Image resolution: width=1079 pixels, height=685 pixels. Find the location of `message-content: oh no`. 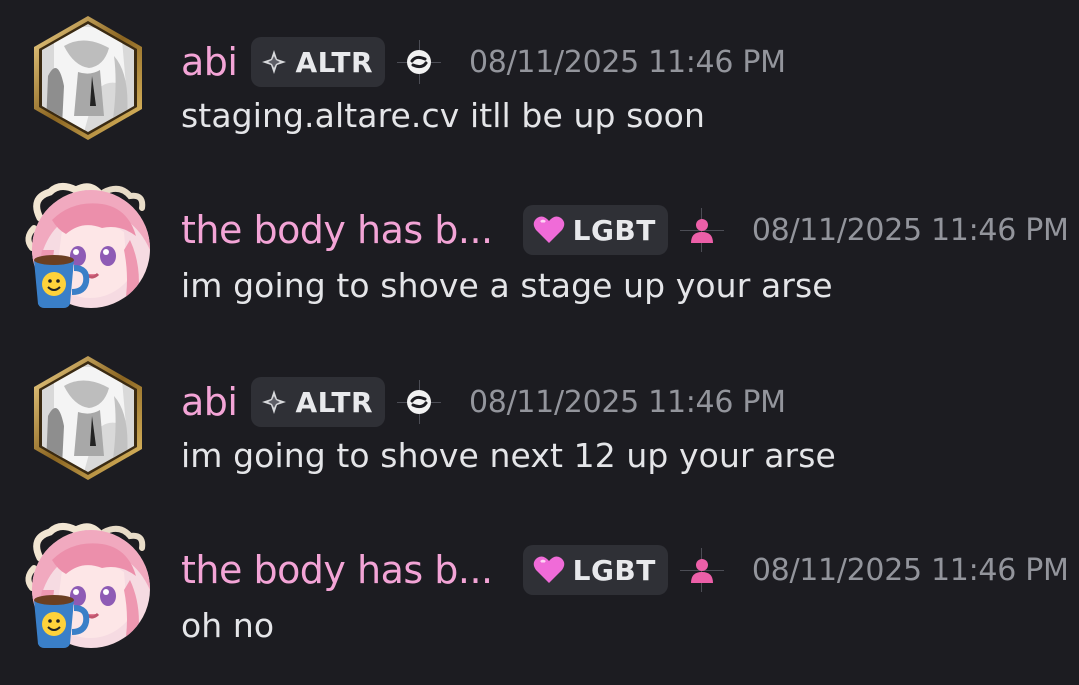

message-content: oh no is located at coordinates (228, 625).